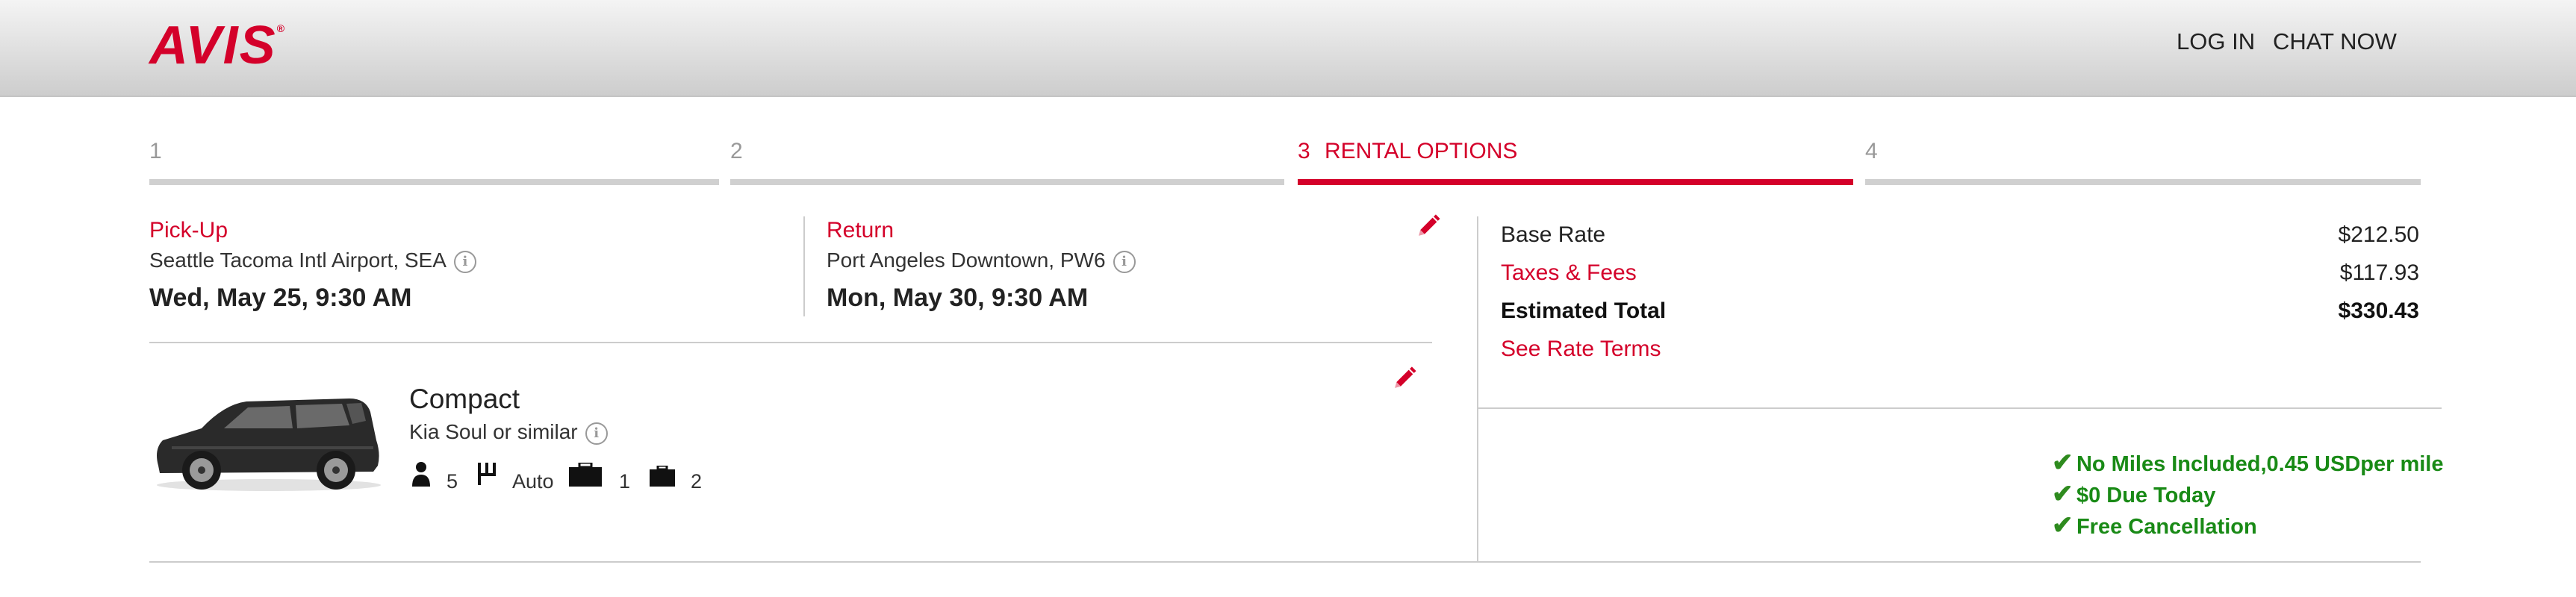 Image resolution: width=2576 pixels, height=597 pixels. I want to click on small-bag-count: 2, so click(697, 482).